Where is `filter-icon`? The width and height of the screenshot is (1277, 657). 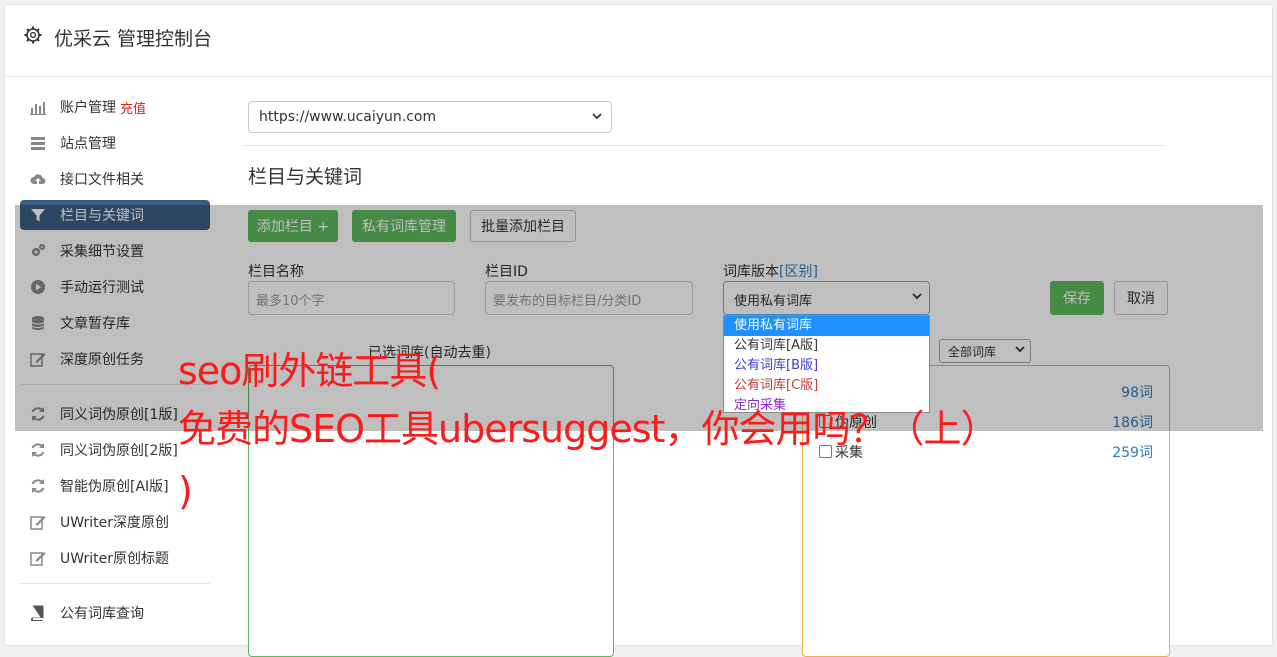 filter-icon is located at coordinates (38, 215).